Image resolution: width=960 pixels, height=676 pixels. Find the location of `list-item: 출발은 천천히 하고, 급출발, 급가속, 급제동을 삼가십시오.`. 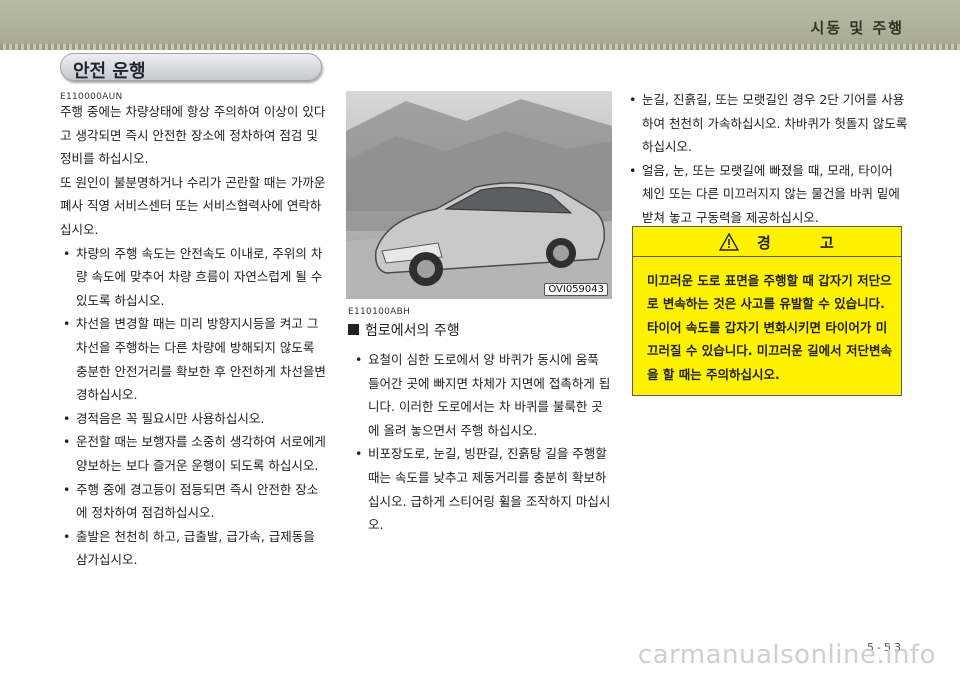

list-item: 출발은 천천히 하고, 급출발, 급가속, 급제동을 삼가십시오. is located at coordinates (194, 548).